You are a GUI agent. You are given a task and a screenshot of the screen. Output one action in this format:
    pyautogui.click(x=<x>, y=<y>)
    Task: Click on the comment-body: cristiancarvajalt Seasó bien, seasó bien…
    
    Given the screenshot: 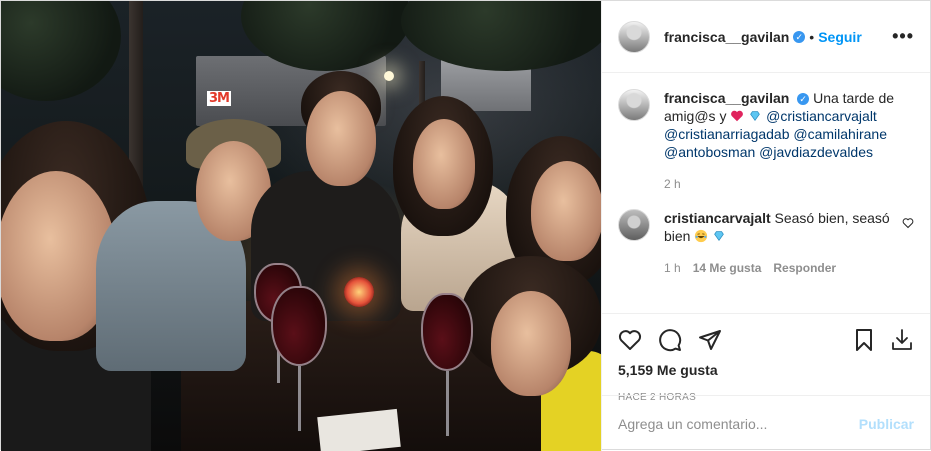 What is the action you would take?
    pyautogui.click(x=779, y=243)
    